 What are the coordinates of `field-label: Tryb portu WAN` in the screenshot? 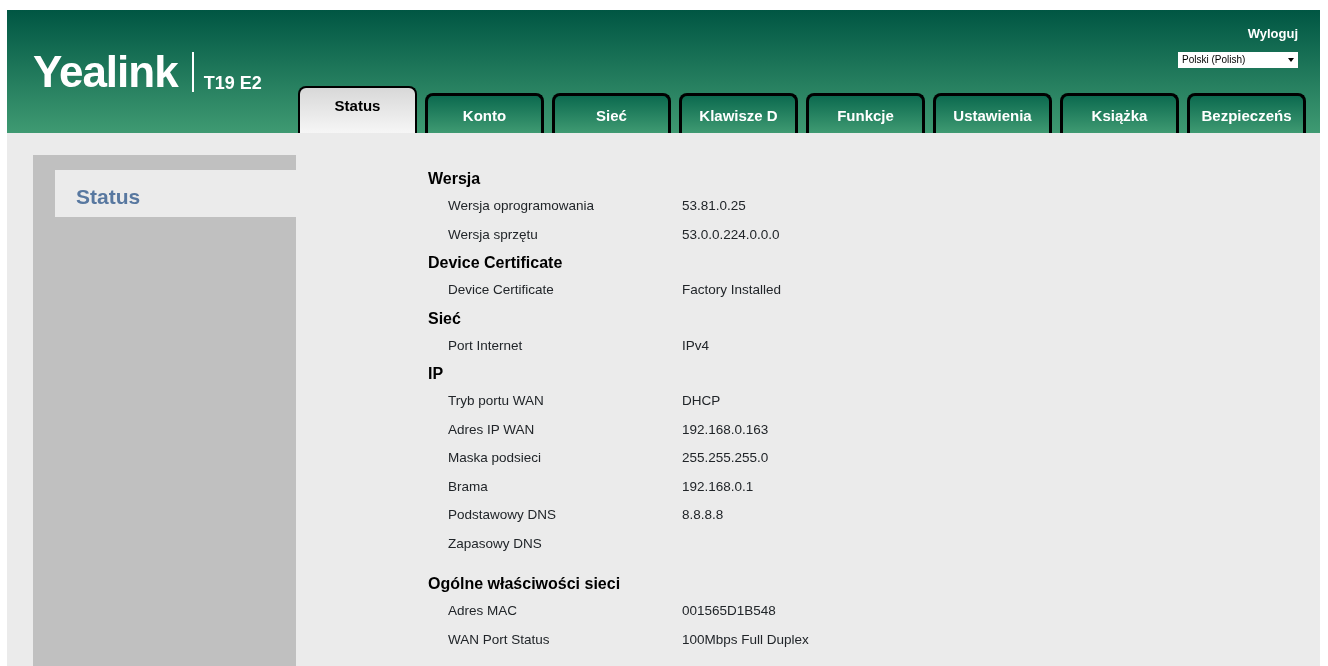 It's located at (496, 401).